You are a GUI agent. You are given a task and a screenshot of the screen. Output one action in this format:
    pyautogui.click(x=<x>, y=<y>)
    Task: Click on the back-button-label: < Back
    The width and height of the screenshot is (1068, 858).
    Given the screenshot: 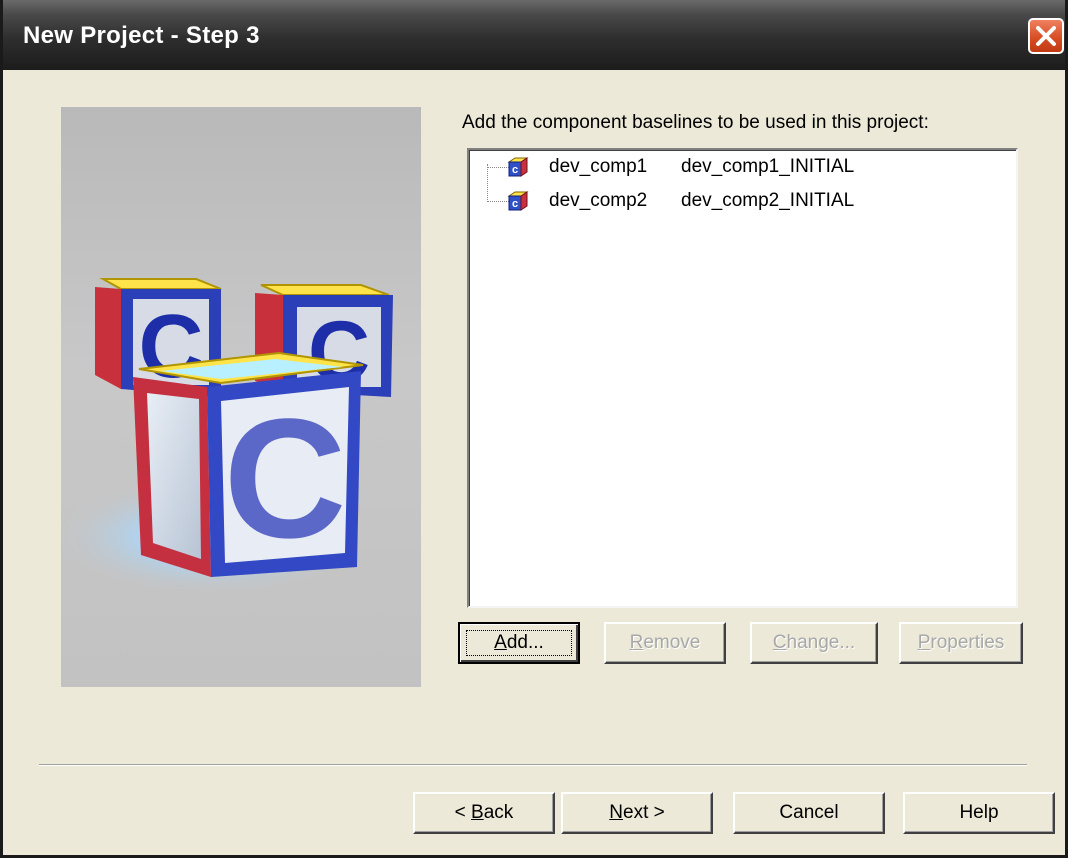 What is the action you would take?
    pyautogui.click(x=484, y=812)
    